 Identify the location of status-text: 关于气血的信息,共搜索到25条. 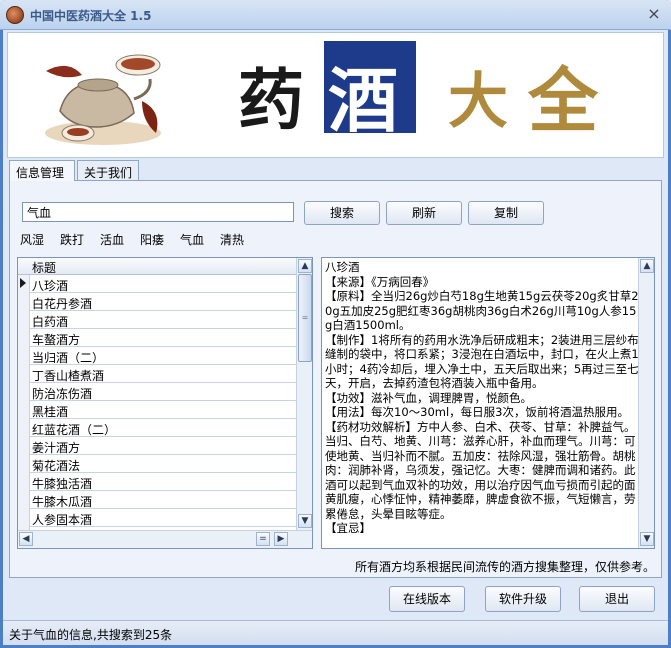
(91, 635).